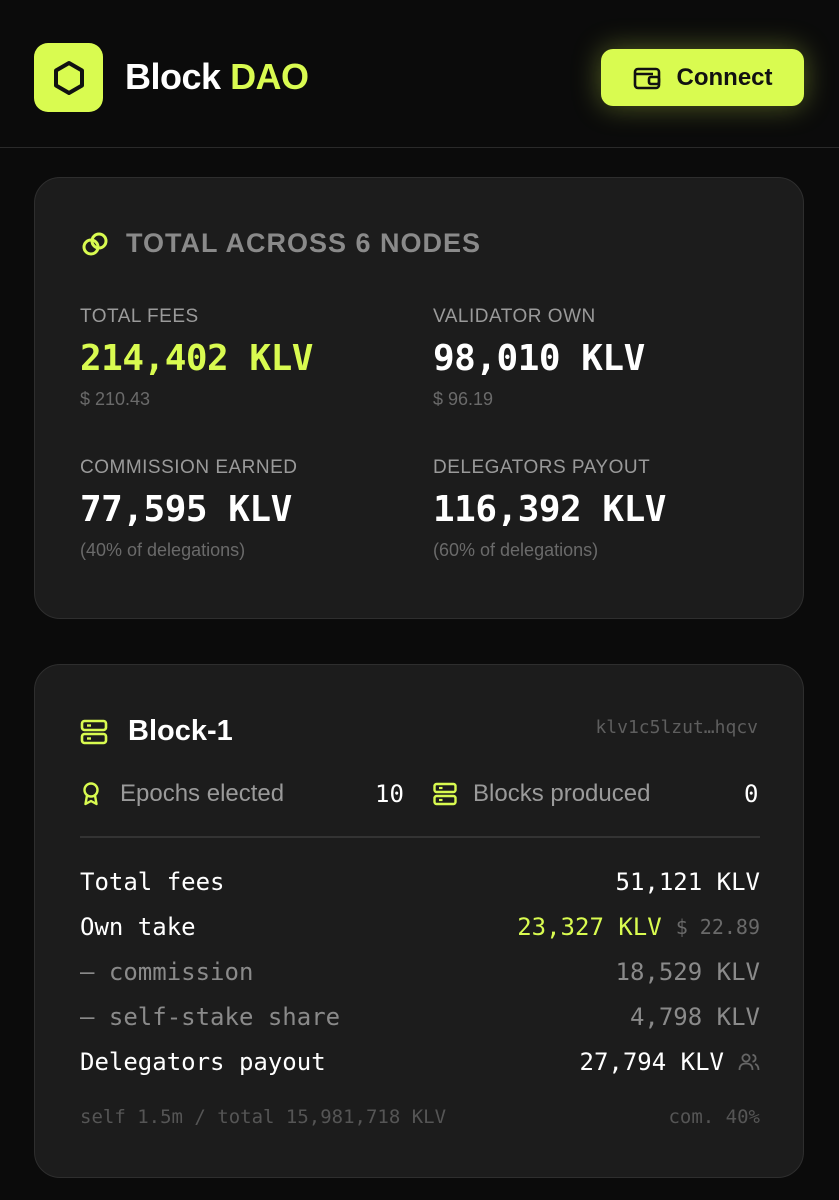  What do you see at coordinates (420, 882) in the screenshot?
I see `row-total-fees: Total fees 51,121 KLV` at bounding box center [420, 882].